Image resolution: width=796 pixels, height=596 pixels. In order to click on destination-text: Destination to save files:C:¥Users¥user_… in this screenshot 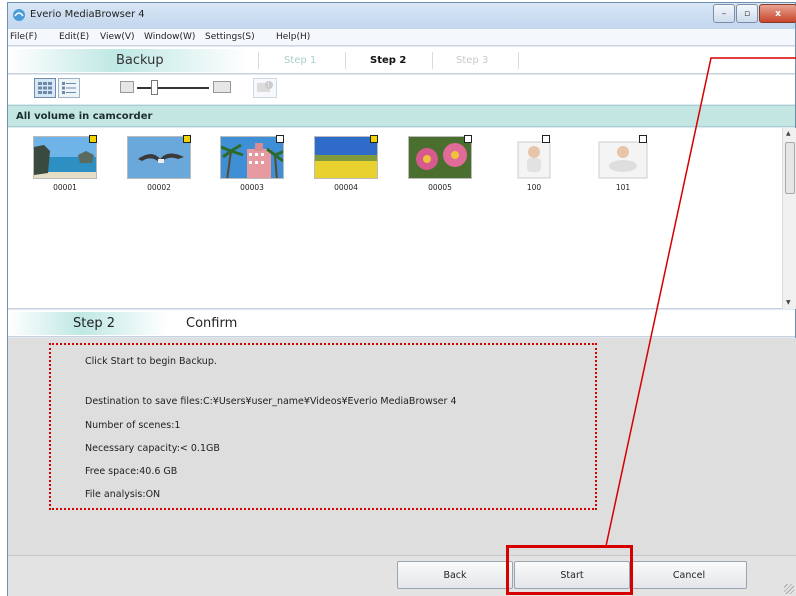, I will do `click(271, 401)`.